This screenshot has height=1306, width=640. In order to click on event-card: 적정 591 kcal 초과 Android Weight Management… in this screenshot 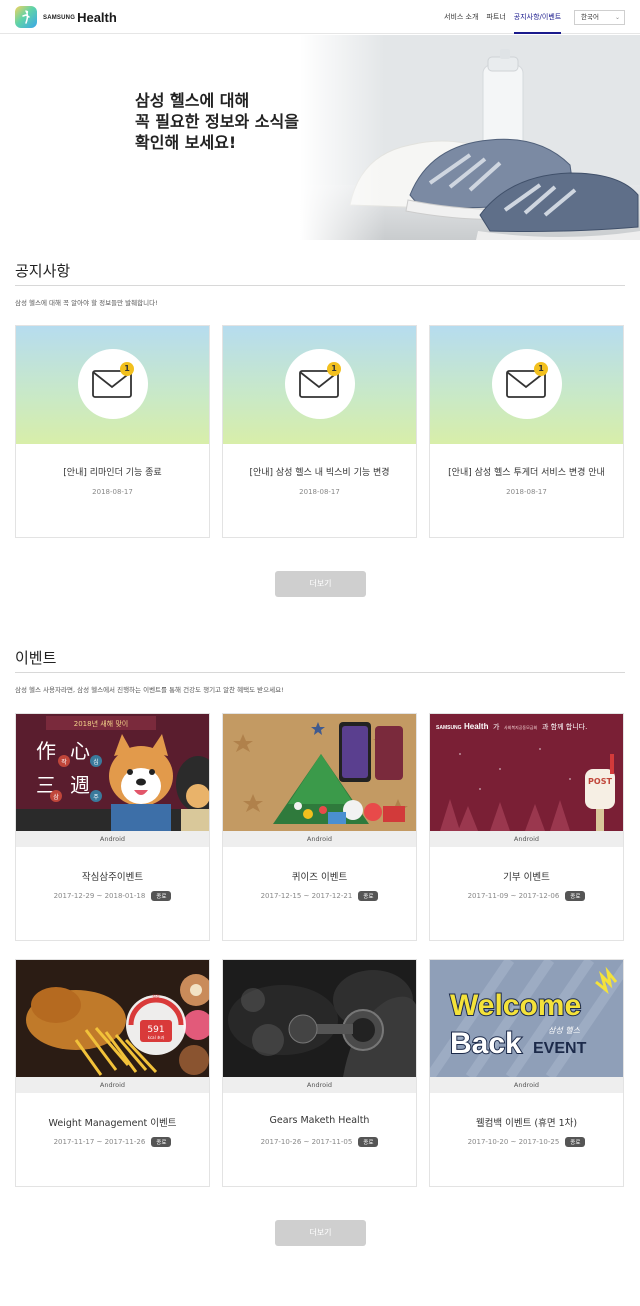, I will do `click(112, 1073)`.